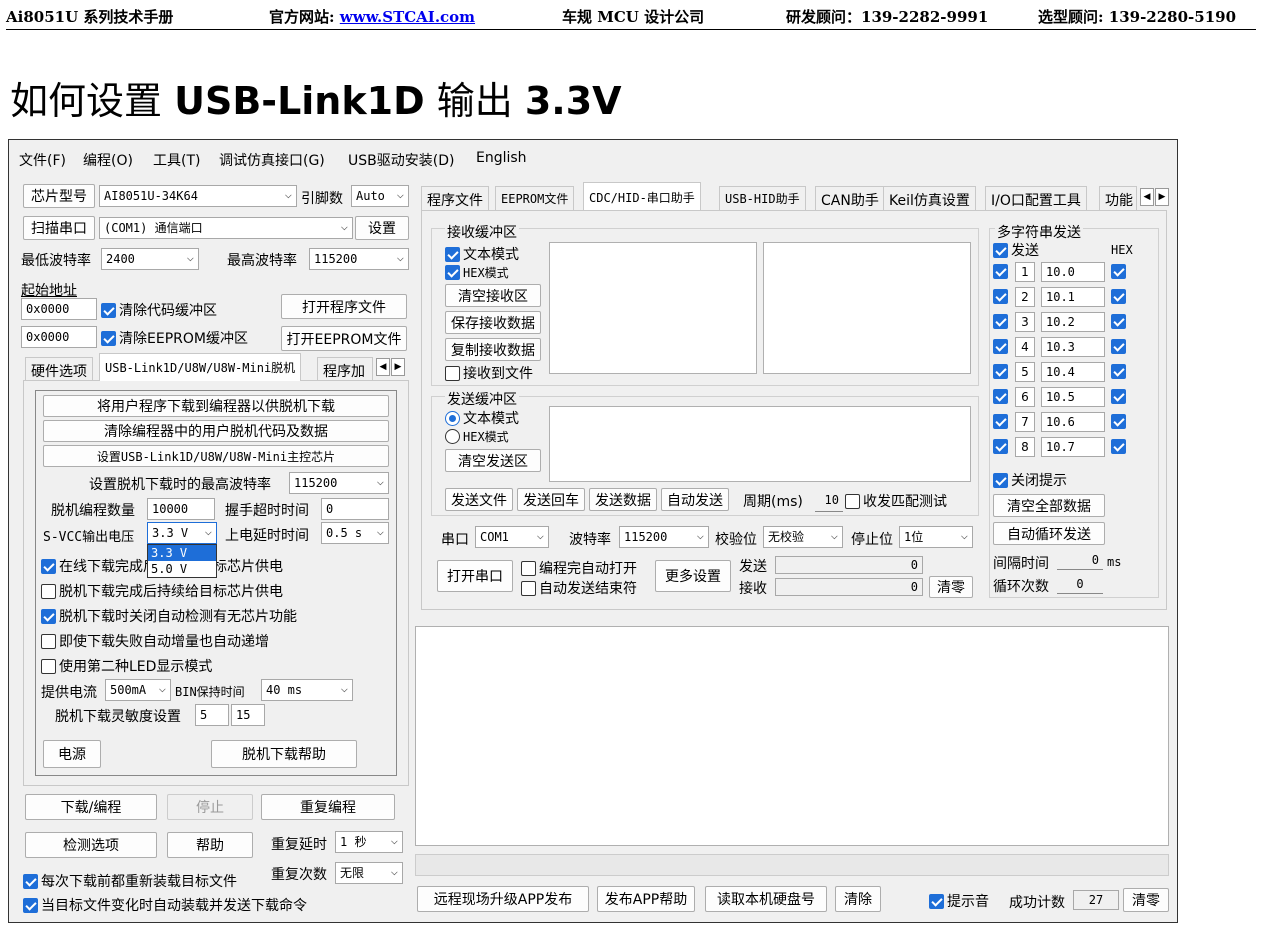 The width and height of the screenshot is (1261, 930). Describe the element at coordinates (355, 509) in the screenshot. I see `handshake-timeout-input: 0` at that location.